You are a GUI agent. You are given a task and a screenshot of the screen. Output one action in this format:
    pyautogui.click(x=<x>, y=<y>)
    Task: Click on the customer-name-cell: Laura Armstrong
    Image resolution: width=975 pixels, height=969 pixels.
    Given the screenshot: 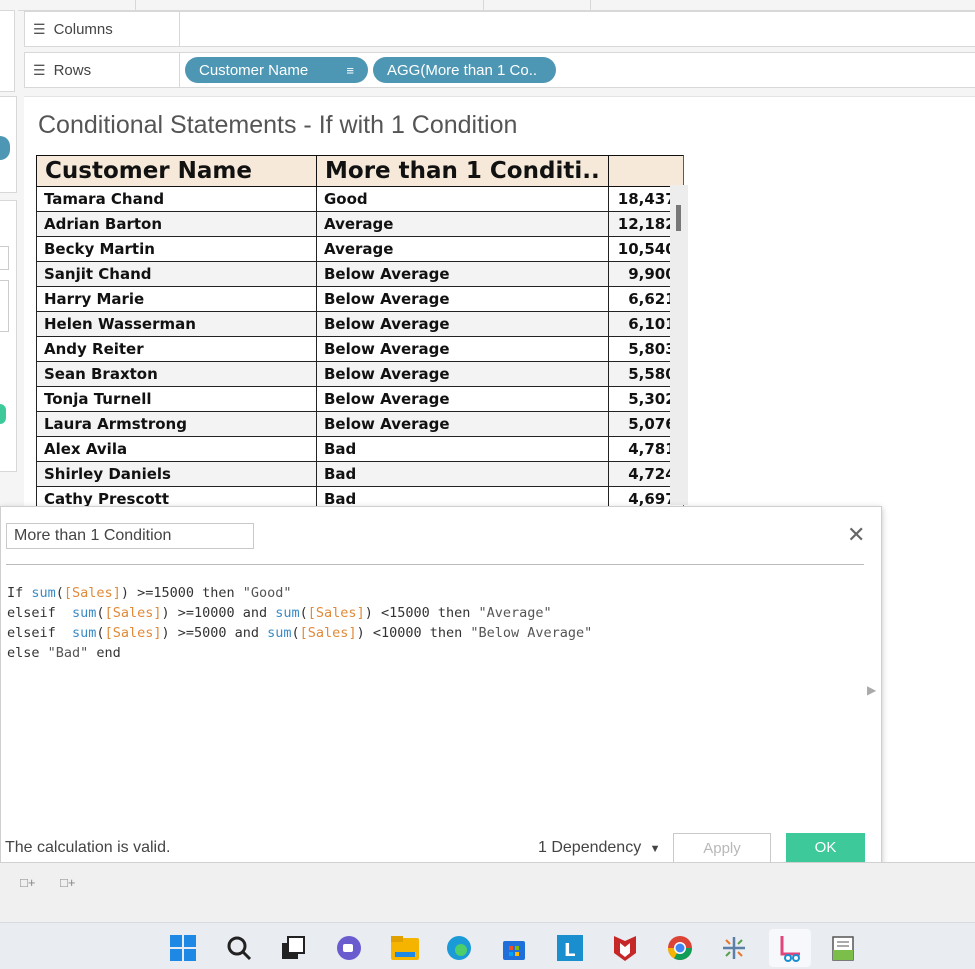 What is the action you would take?
    pyautogui.click(x=176, y=424)
    